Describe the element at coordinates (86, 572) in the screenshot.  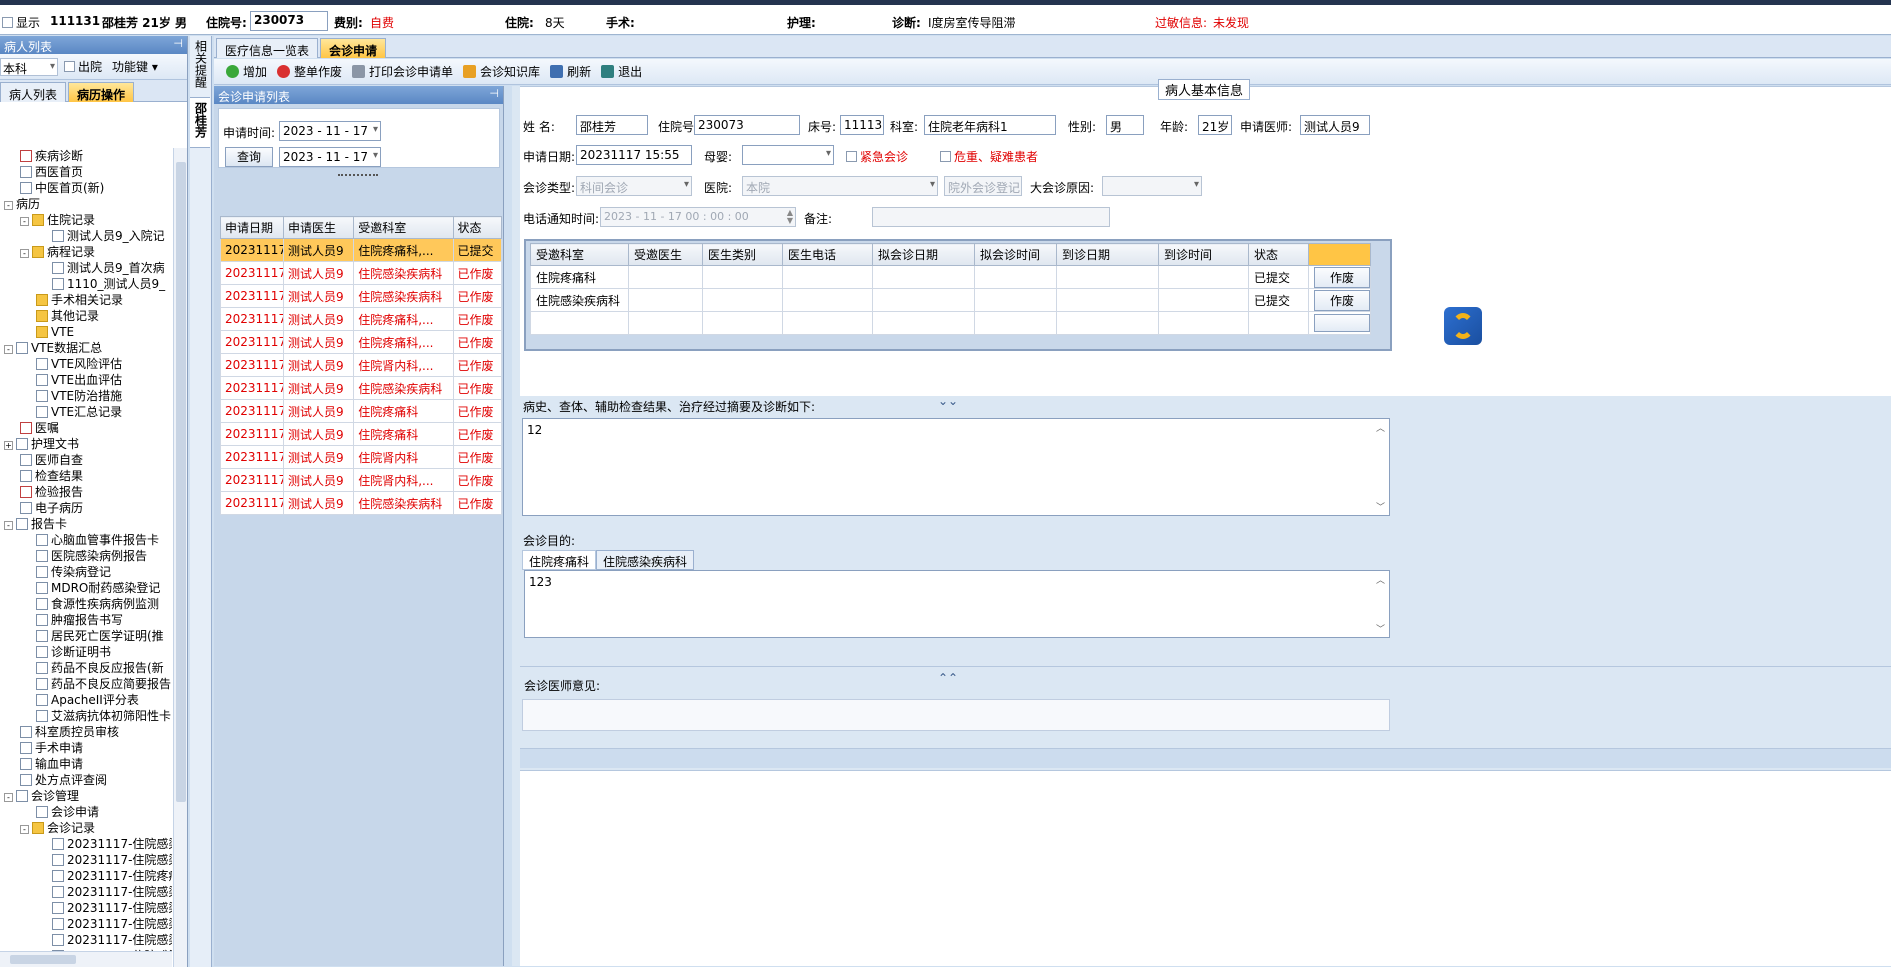
I see `tree-node: 传染病登记` at that location.